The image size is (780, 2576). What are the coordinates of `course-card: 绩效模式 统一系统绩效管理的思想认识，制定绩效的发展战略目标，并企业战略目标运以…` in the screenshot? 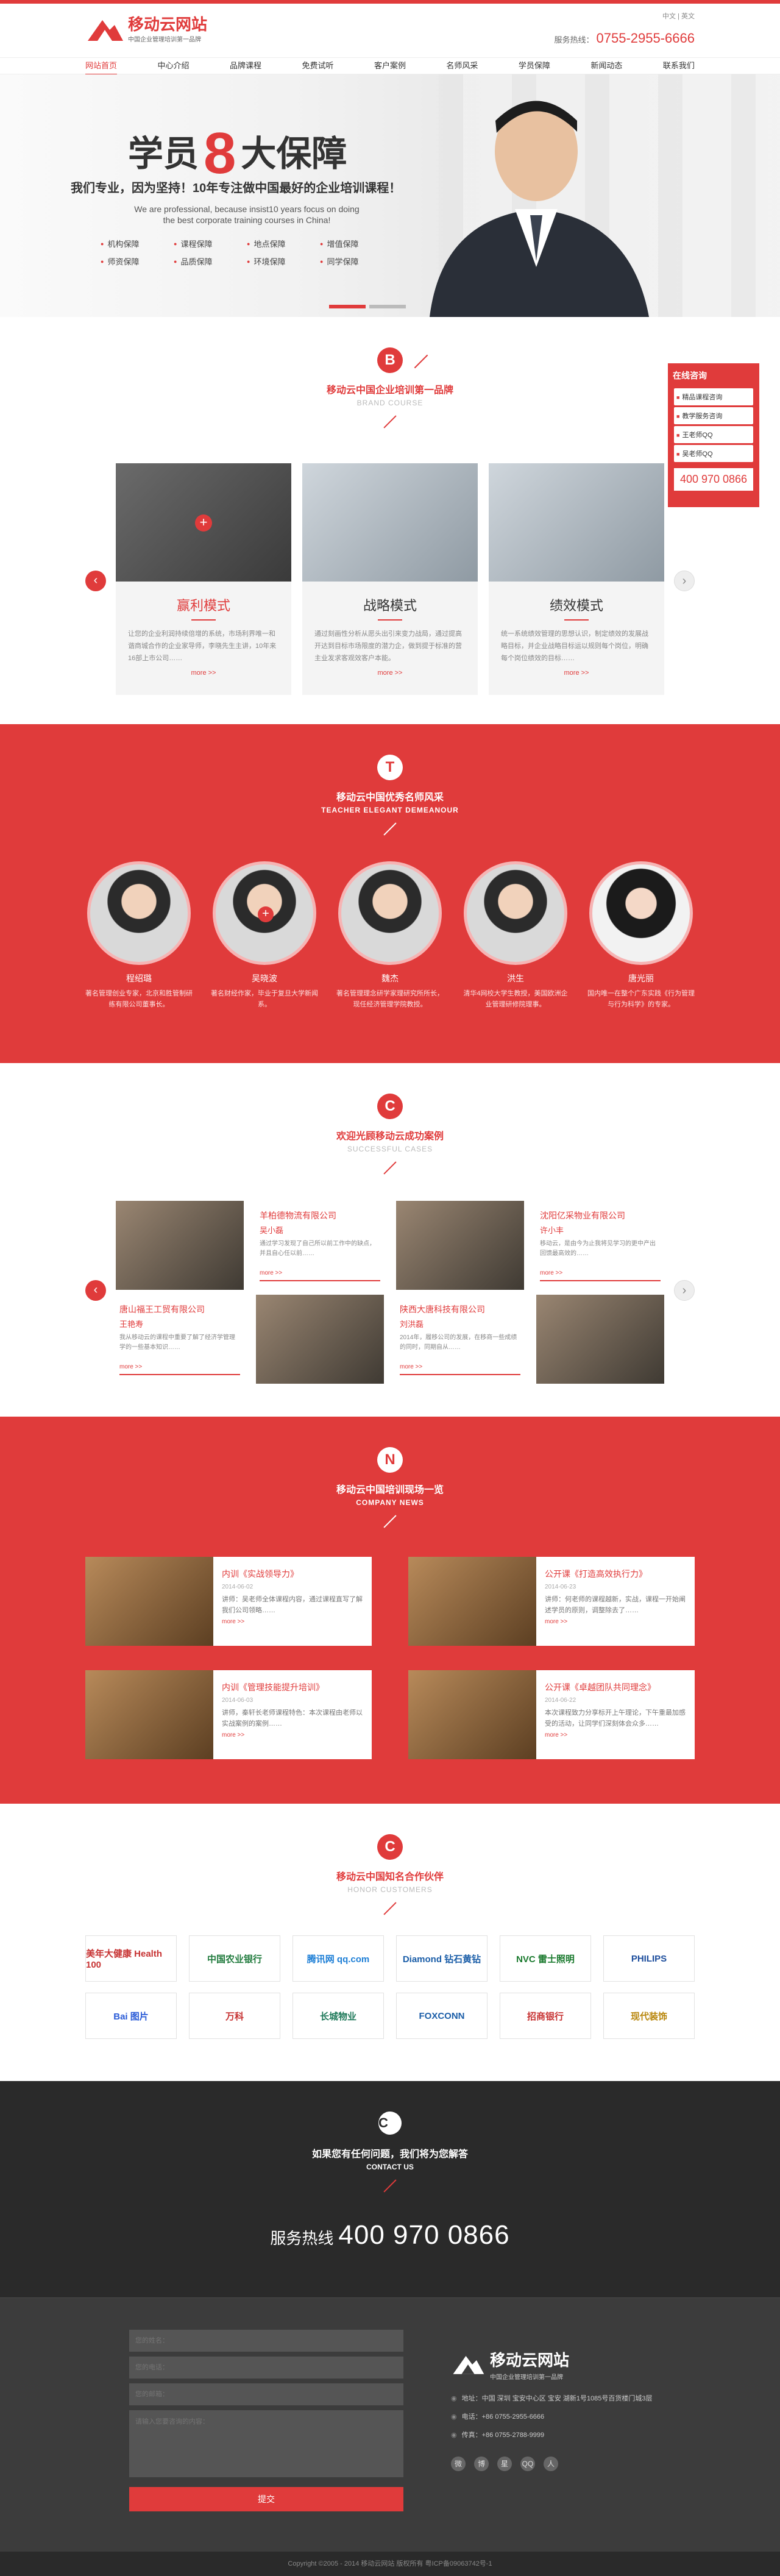 It's located at (576, 579).